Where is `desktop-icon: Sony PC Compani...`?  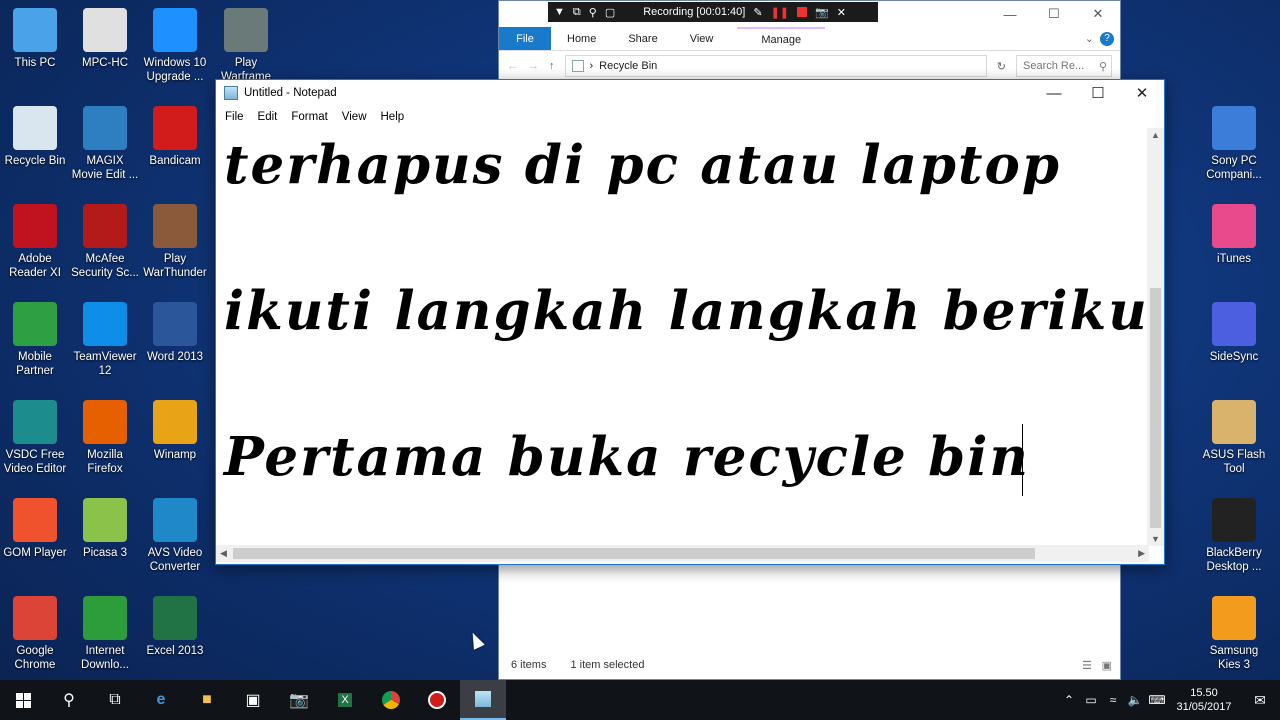
desktop-icon: Sony PC Compani... is located at coordinates (1234, 148).